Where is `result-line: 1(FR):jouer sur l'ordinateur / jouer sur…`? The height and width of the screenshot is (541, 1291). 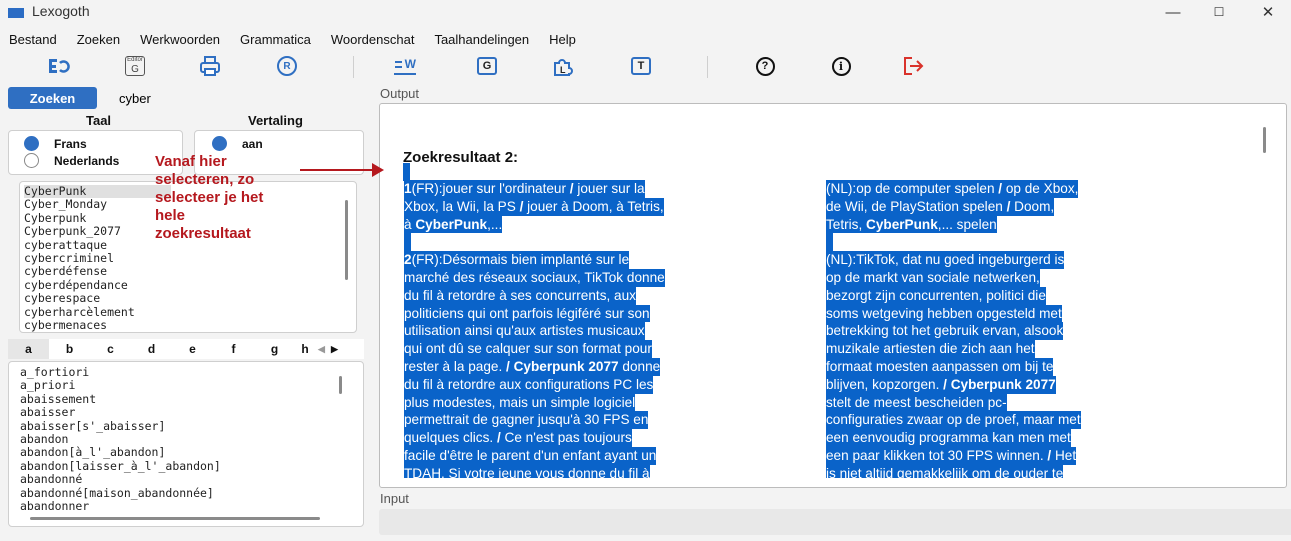 result-line: 1(FR):jouer sur l'ordinateur / jouer sur… is located at coordinates (524, 189).